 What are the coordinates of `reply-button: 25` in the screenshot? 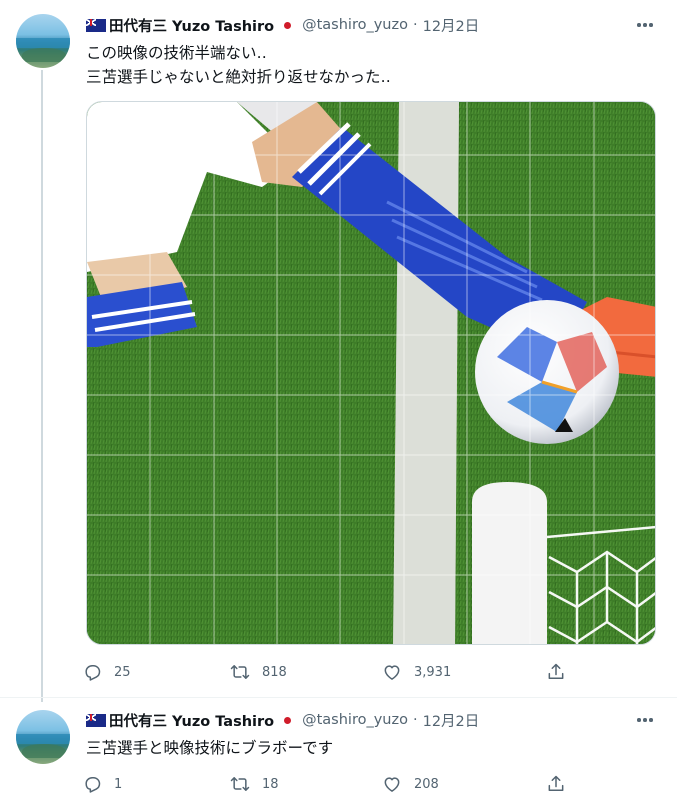 It's located at (106, 672).